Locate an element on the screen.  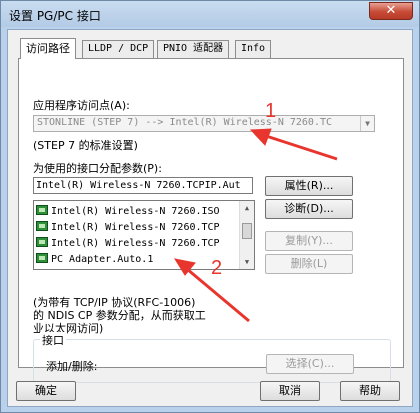
tab-pnio-adapter: PNIO 适配器 is located at coordinates (193, 49).